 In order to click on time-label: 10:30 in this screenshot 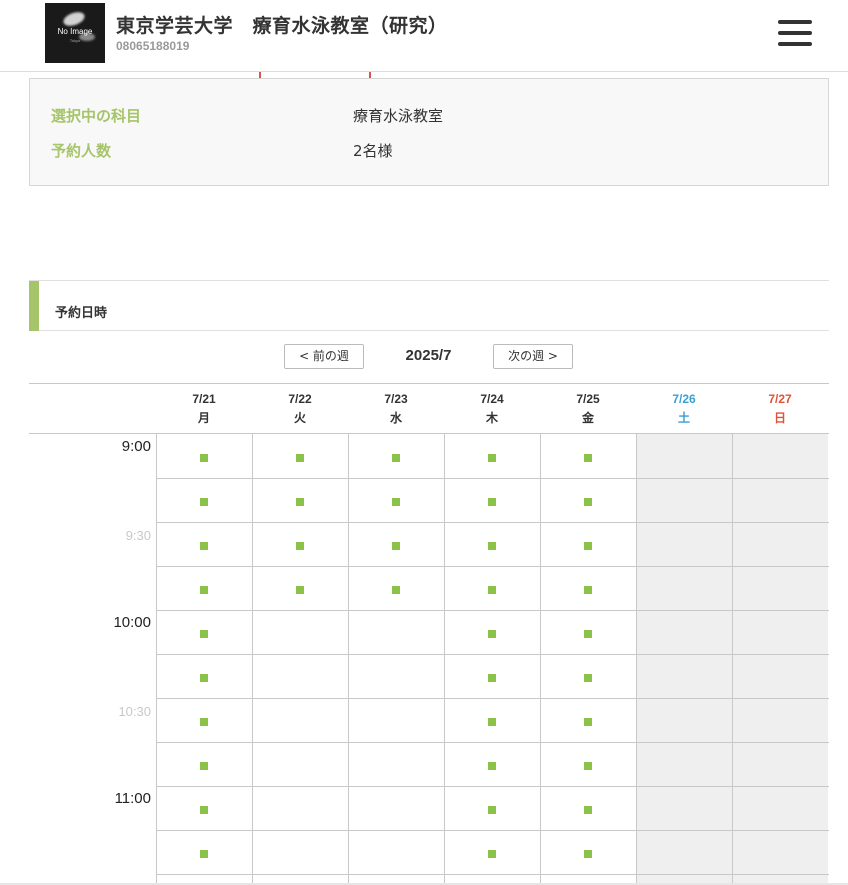, I will do `click(134, 711)`.